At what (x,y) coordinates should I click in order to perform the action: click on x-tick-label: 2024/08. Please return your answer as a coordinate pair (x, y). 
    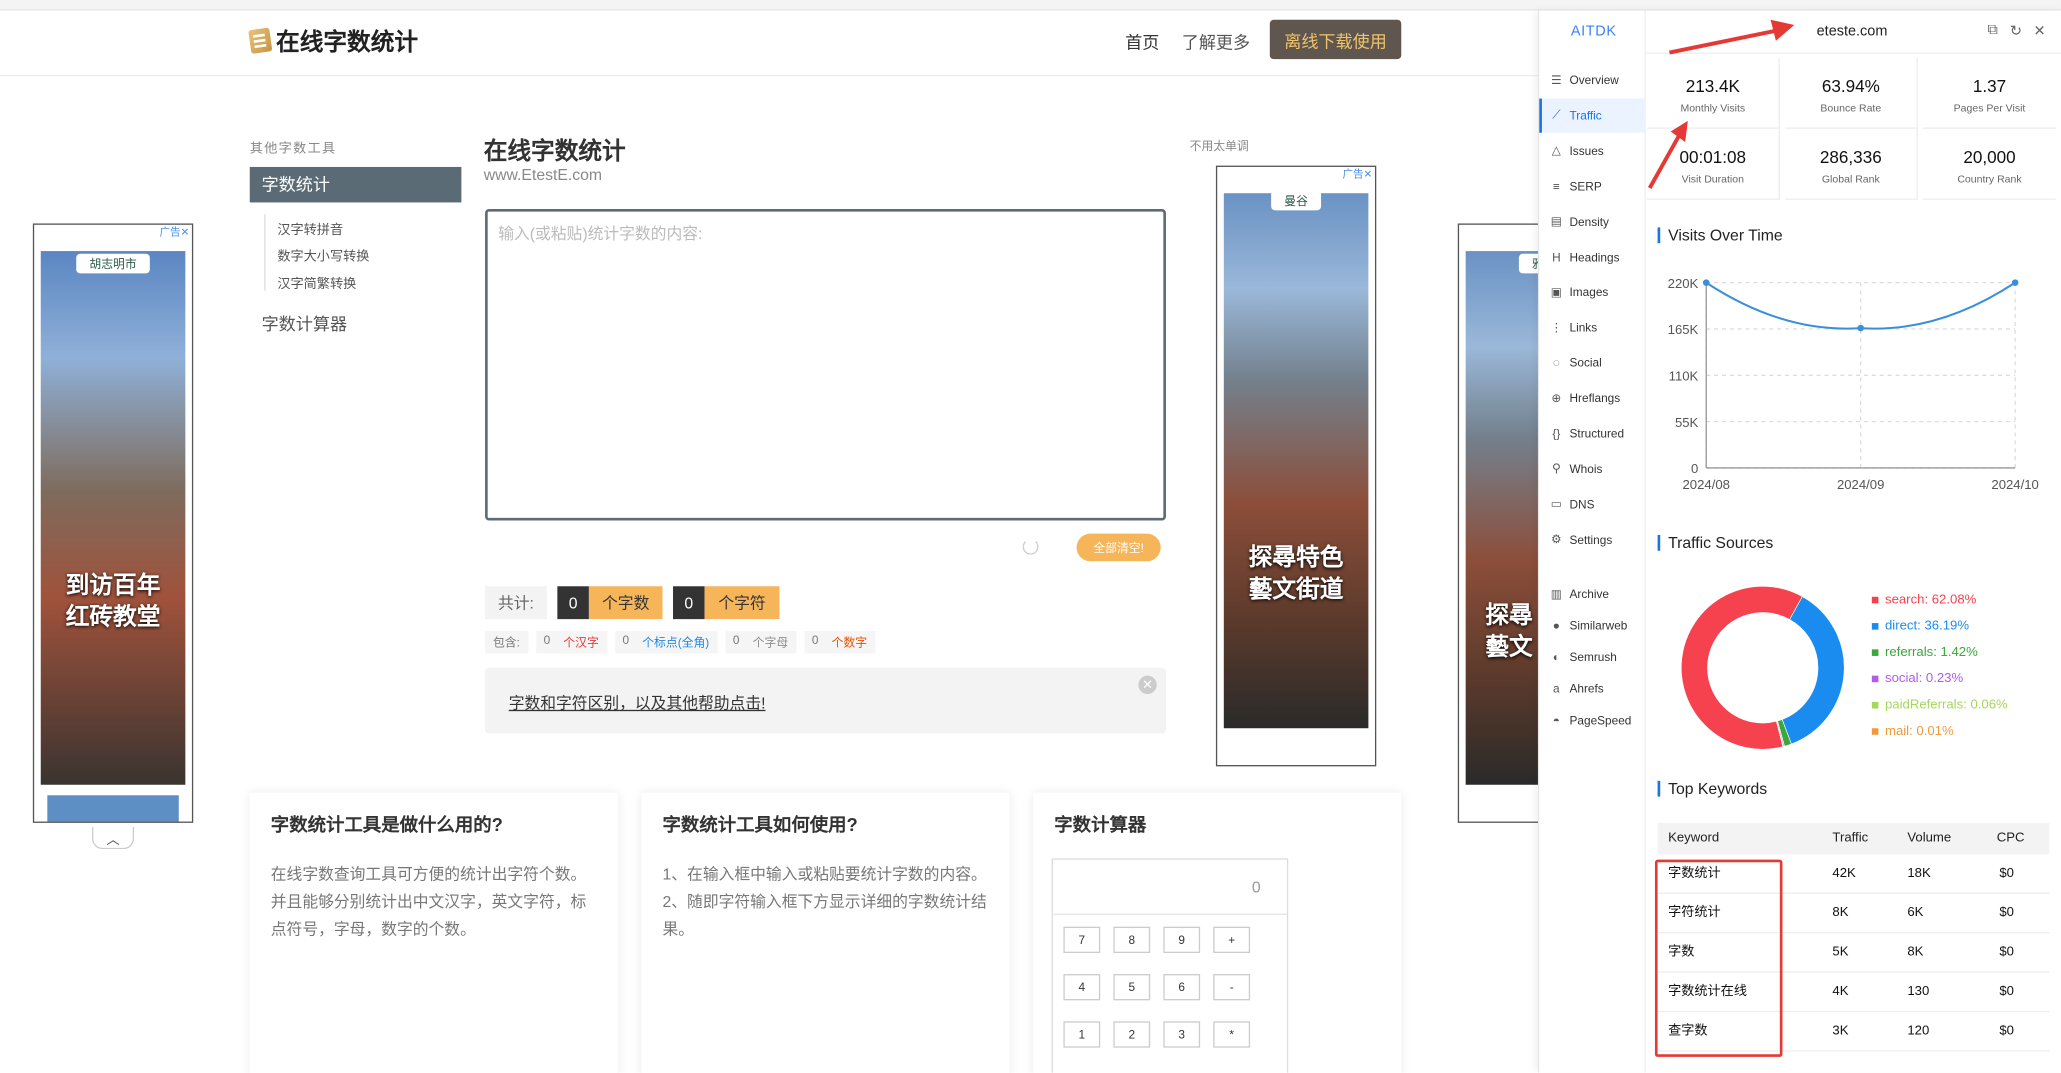
    Looking at the image, I should click on (1705, 484).